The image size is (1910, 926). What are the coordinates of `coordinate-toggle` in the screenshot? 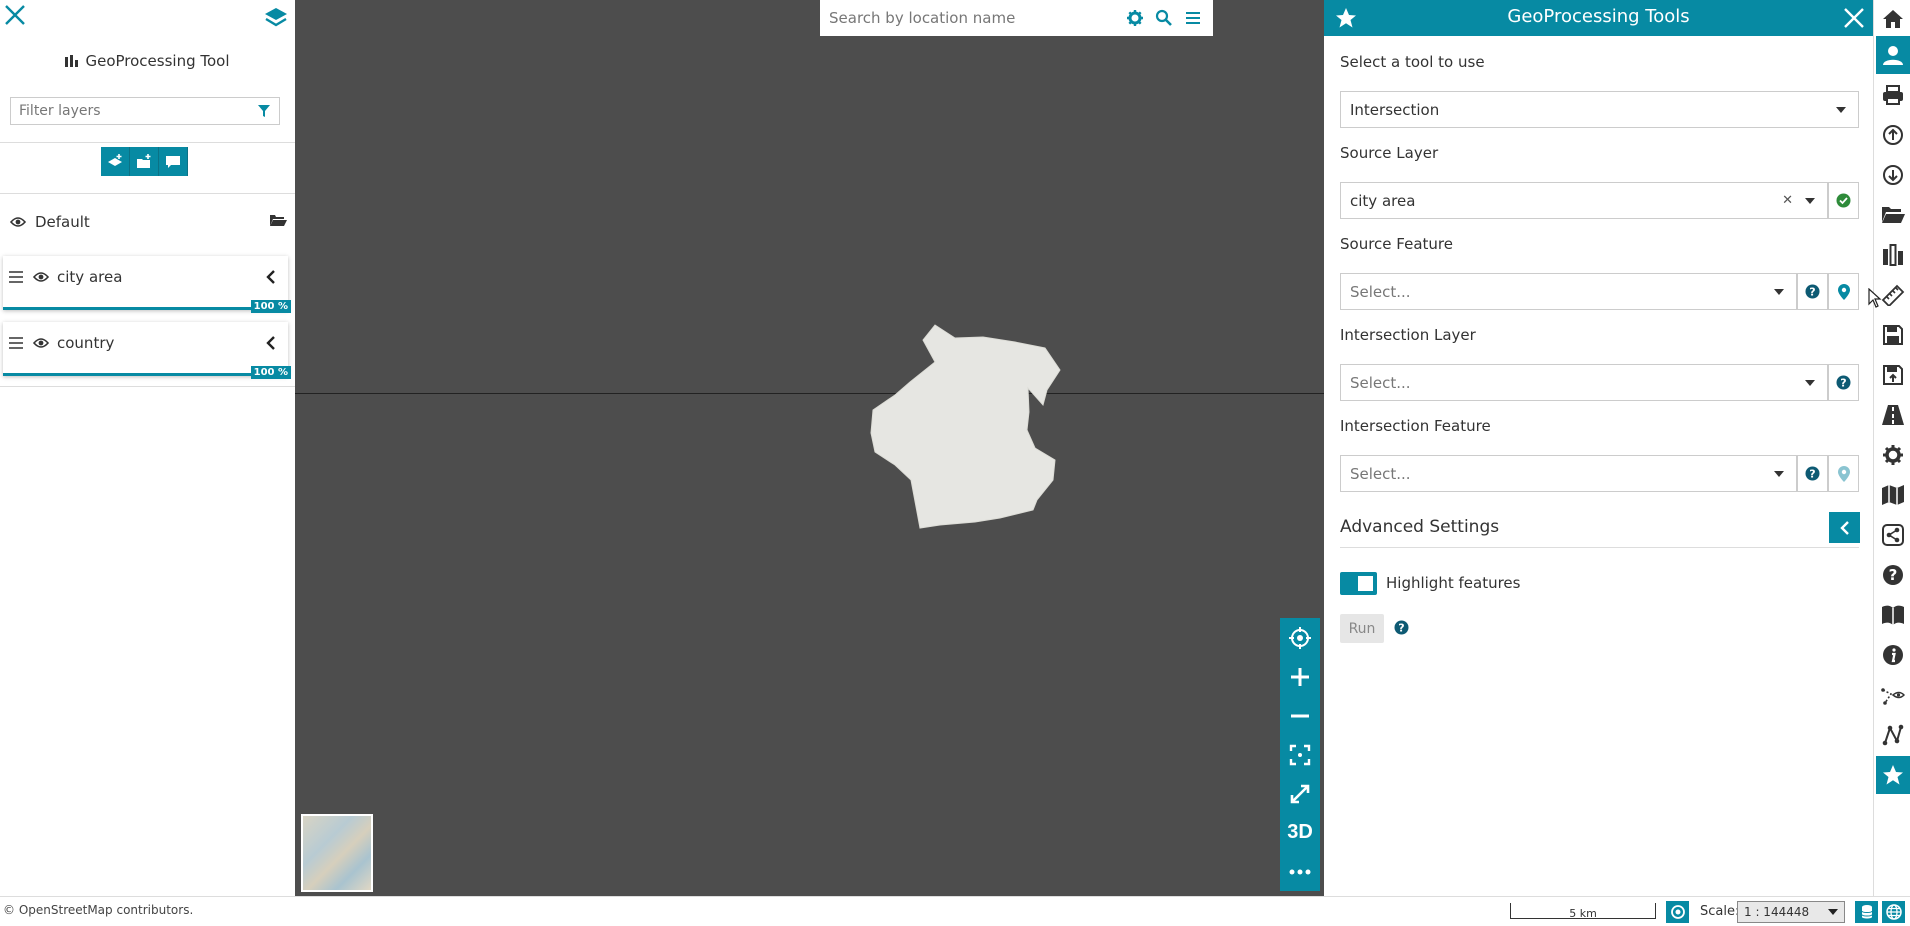 It's located at (1866, 912).